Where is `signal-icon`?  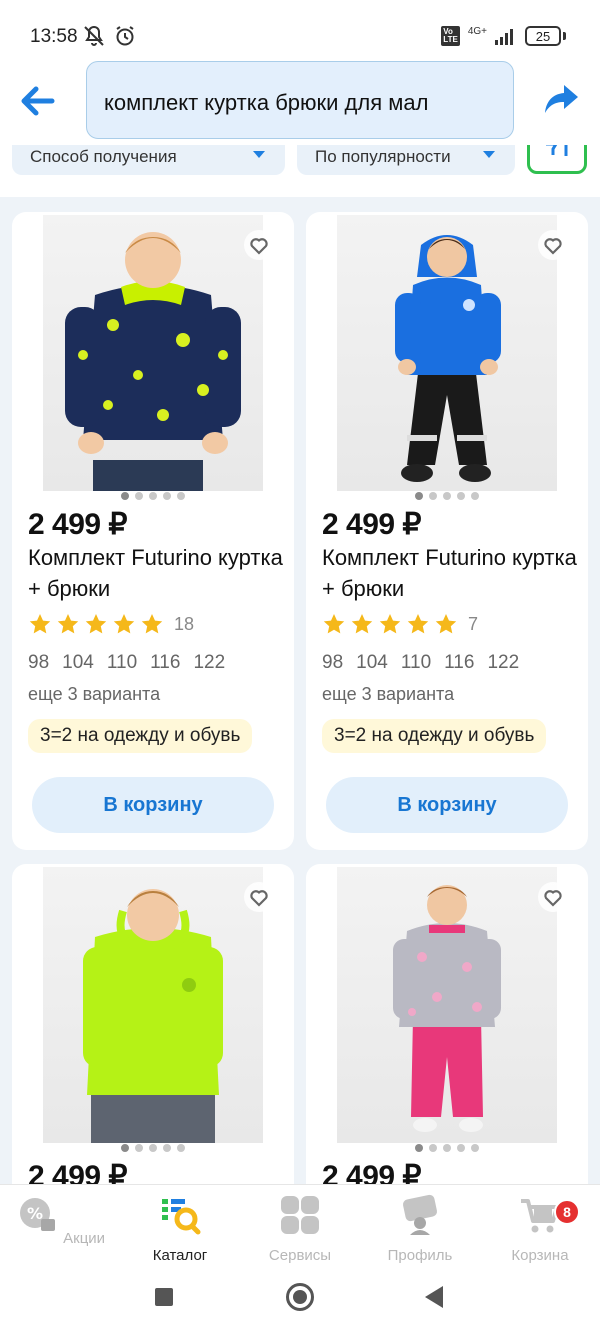 signal-icon is located at coordinates (504, 37).